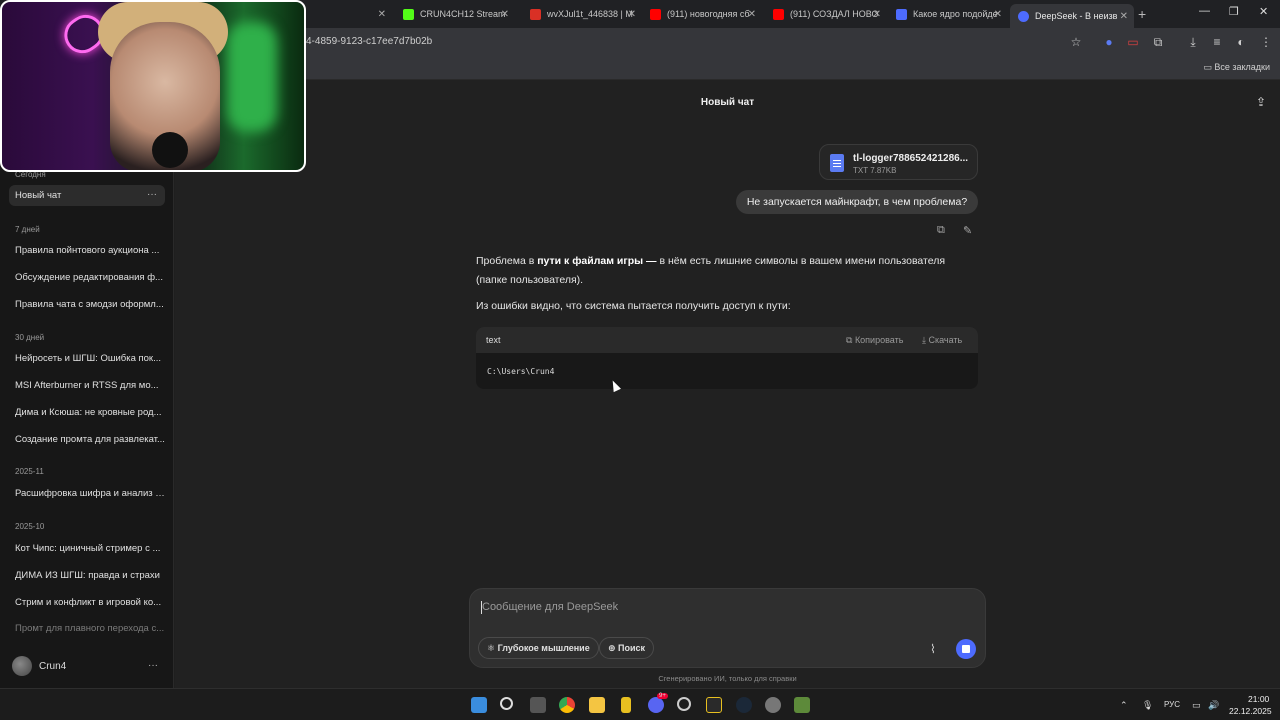  What do you see at coordinates (1261, 102) in the screenshot?
I see `share-icon: ⇪` at bounding box center [1261, 102].